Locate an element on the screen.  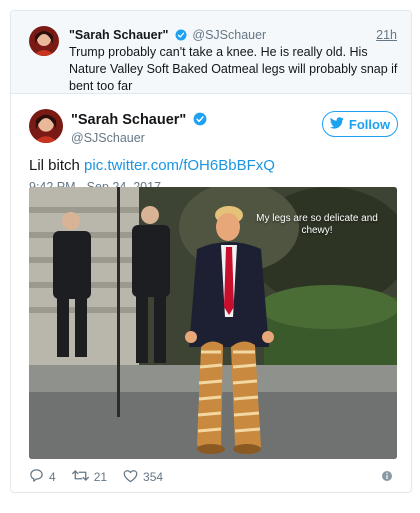
follow-label: Follow is located at coordinates (369, 124).